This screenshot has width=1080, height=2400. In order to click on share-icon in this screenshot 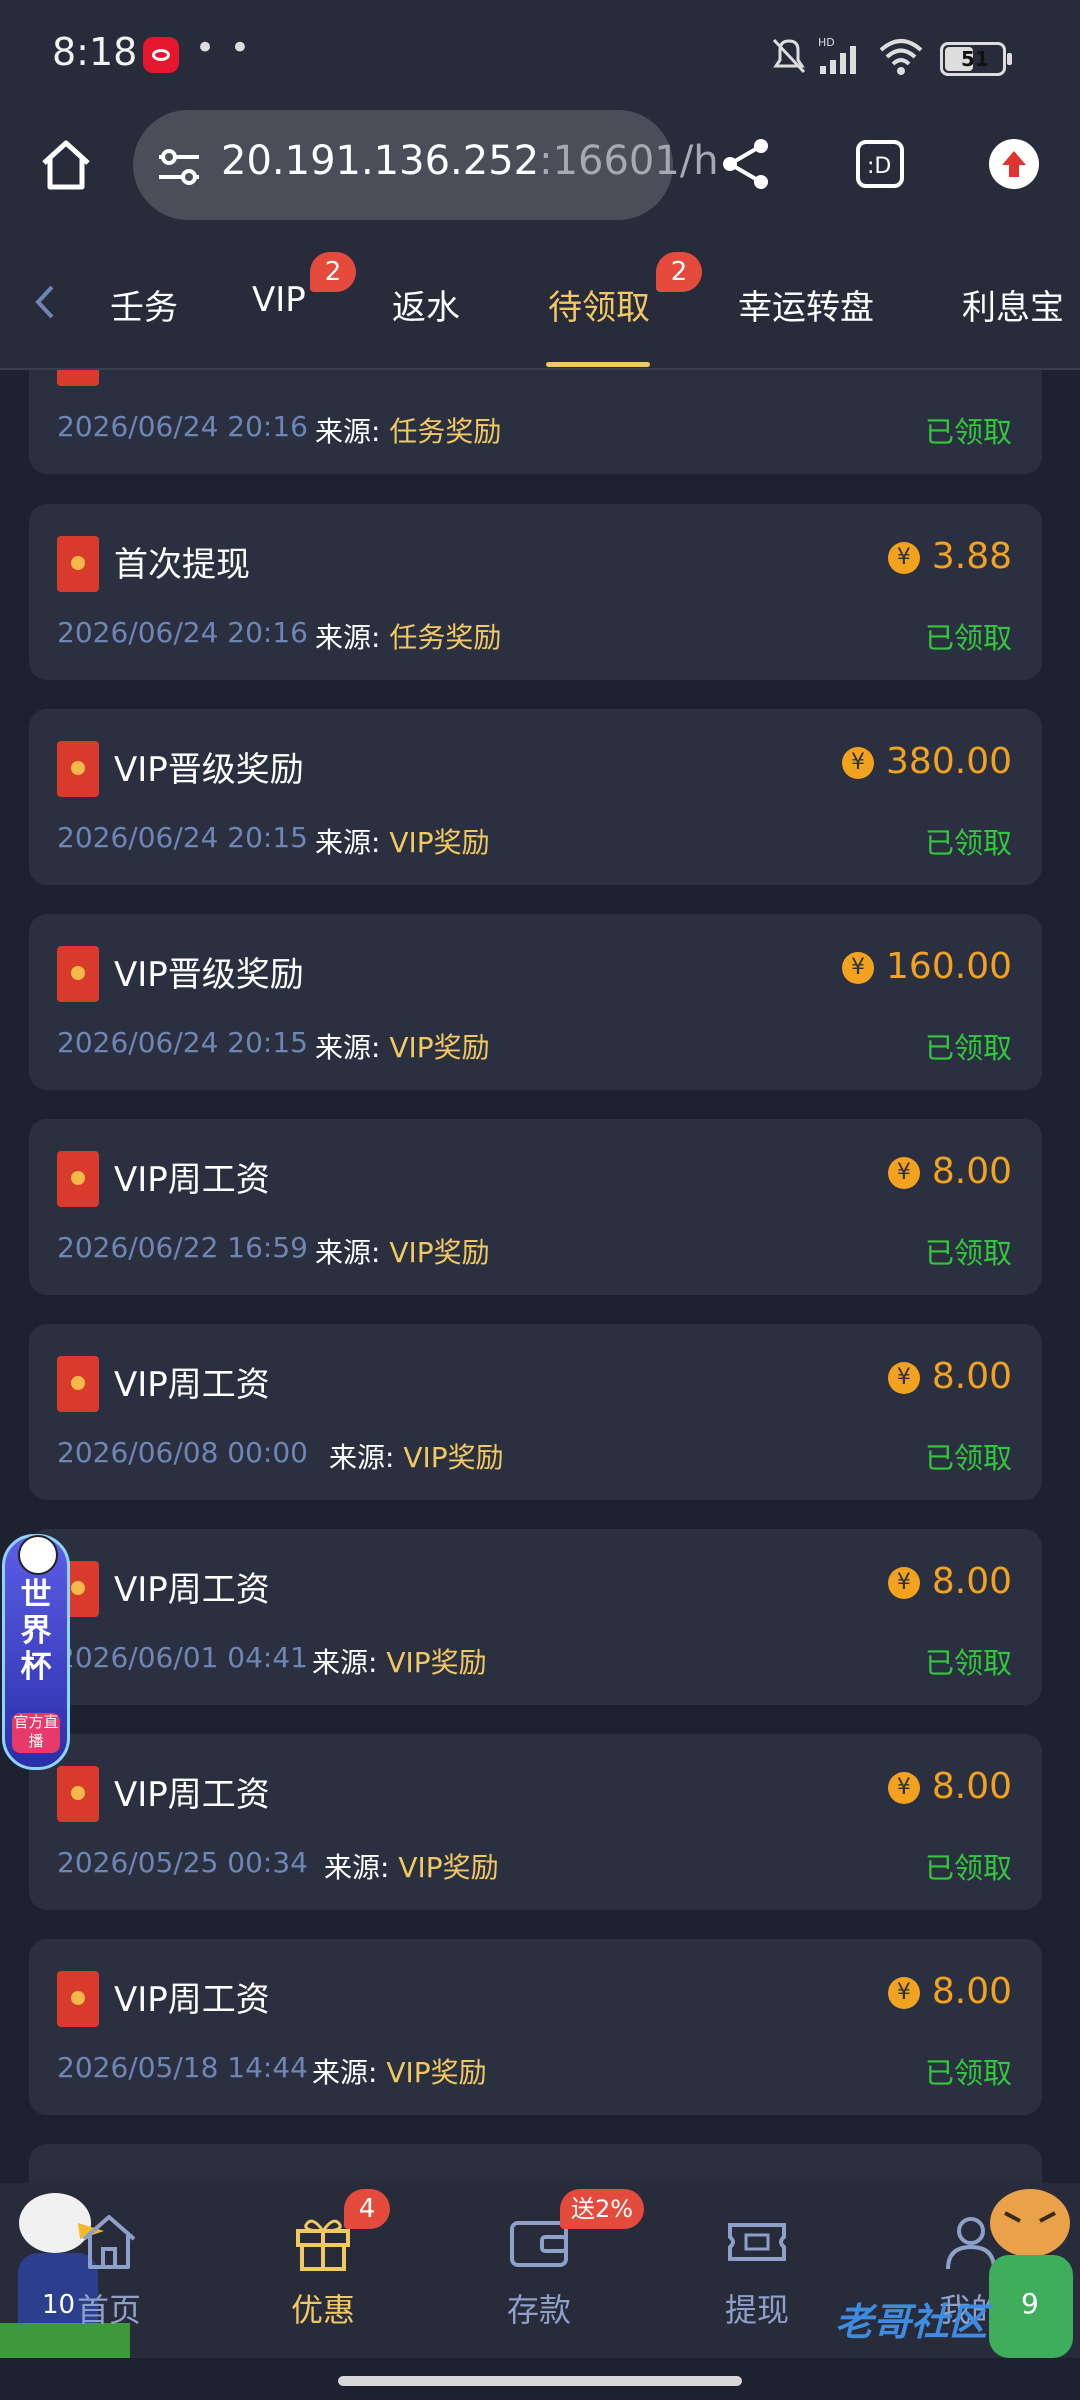, I will do `click(746, 164)`.